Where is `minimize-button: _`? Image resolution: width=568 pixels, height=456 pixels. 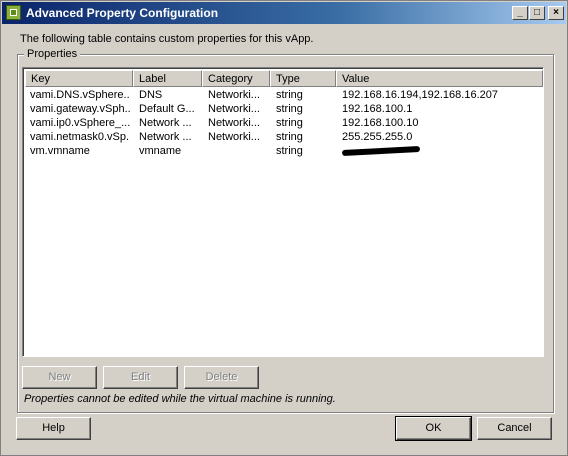
minimize-button: _ is located at coordinates (520, 13).